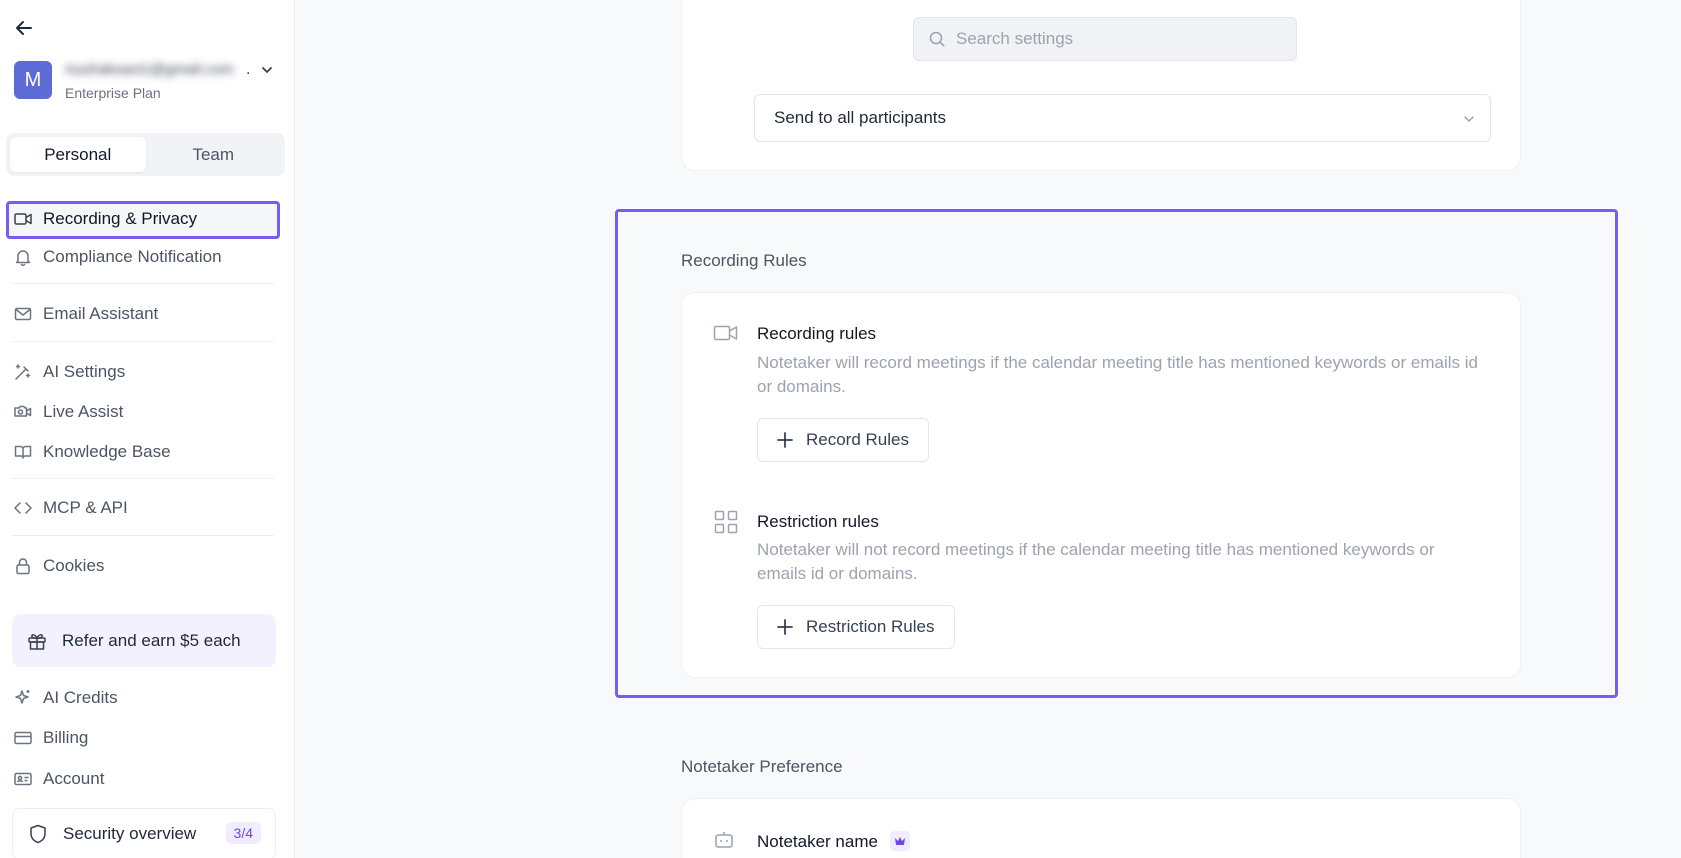  Describe the element at coordinates (143, 738) in the screenshot. I see `sidebar-item-billing: Billing` at that location.